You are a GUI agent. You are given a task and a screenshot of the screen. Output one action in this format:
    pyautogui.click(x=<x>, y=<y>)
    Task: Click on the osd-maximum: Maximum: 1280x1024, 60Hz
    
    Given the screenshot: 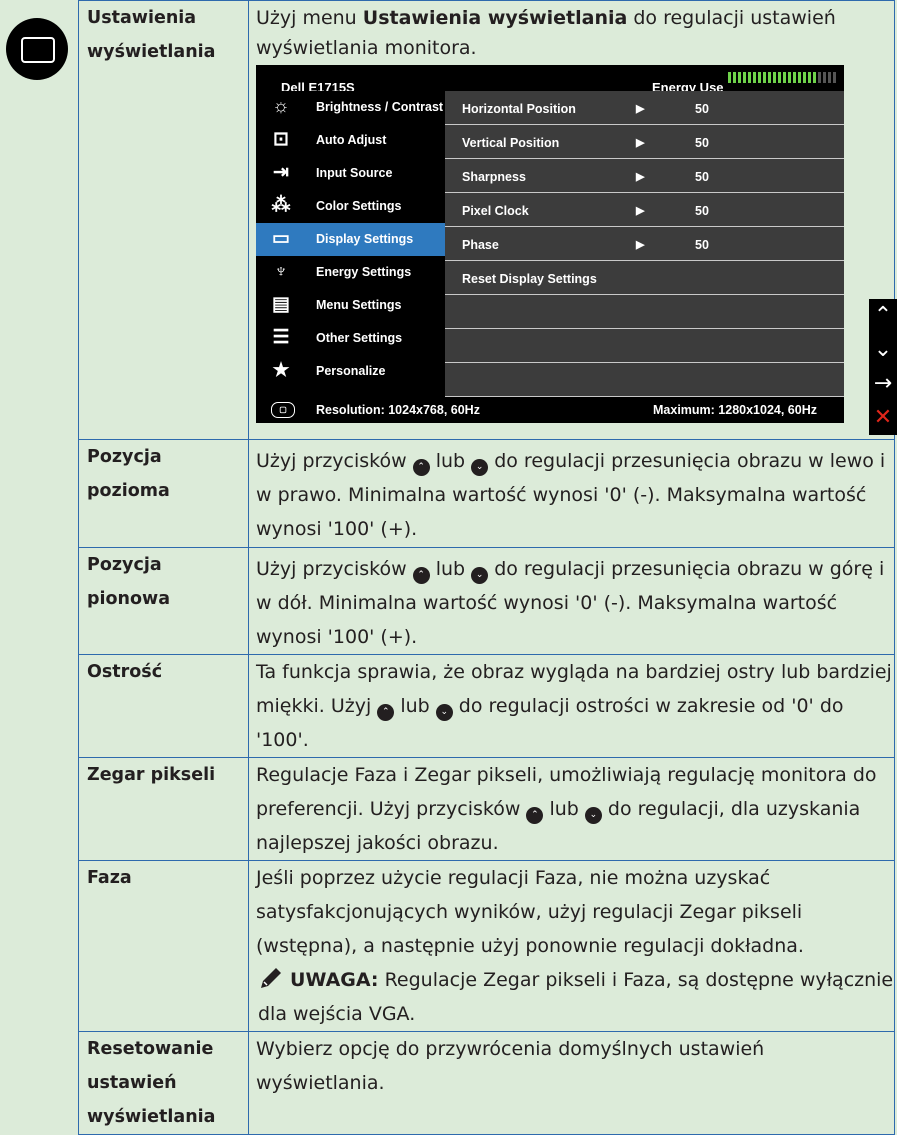 What is the action you would take?
    pyautogui.click(x=735, y=410)
    